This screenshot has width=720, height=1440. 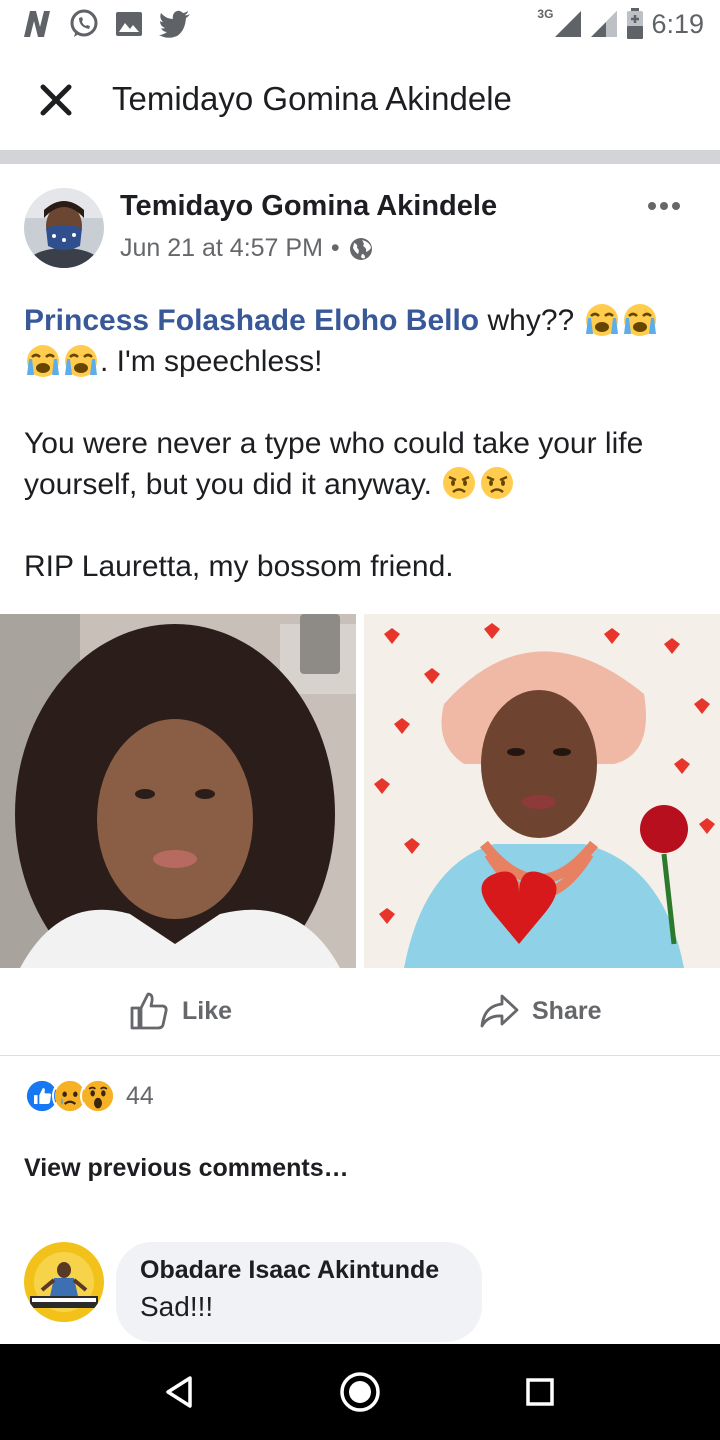 What do you see at coordinates (37, 24) in the screenshot?
I see `n-icon` at bounding box center [37, 24].